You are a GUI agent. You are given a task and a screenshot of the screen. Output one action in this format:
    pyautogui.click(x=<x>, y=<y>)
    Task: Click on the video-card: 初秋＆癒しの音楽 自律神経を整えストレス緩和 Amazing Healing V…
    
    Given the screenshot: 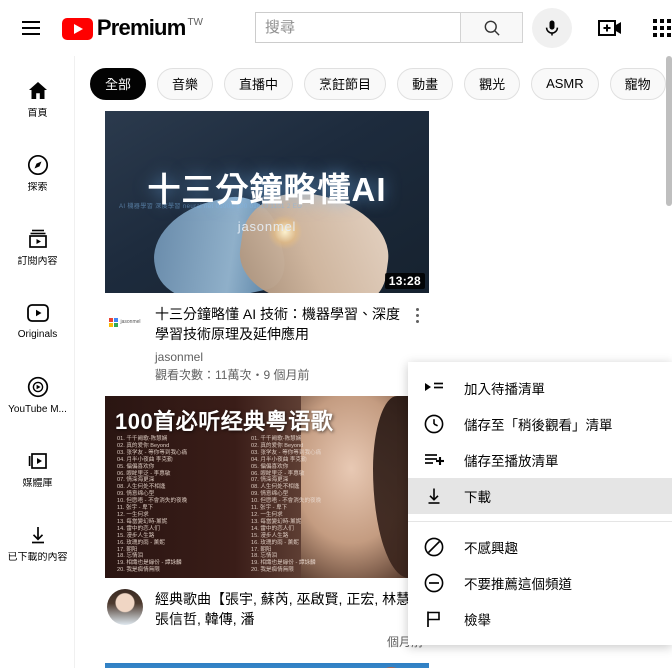 What is the action you would take?
    pyautogui.click(x=267, y=665)
    